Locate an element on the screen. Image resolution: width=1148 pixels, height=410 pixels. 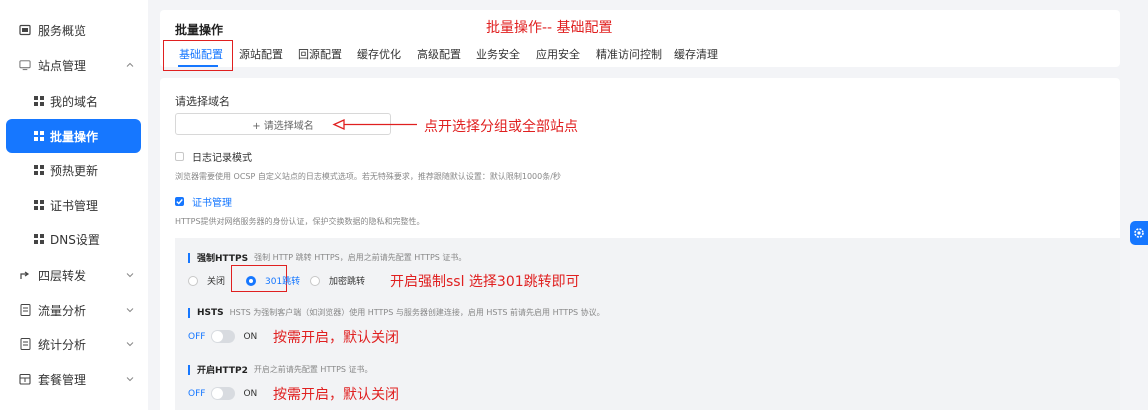
radio-option-encrypted: 加密跳转 is located at coordinates (337, 280).